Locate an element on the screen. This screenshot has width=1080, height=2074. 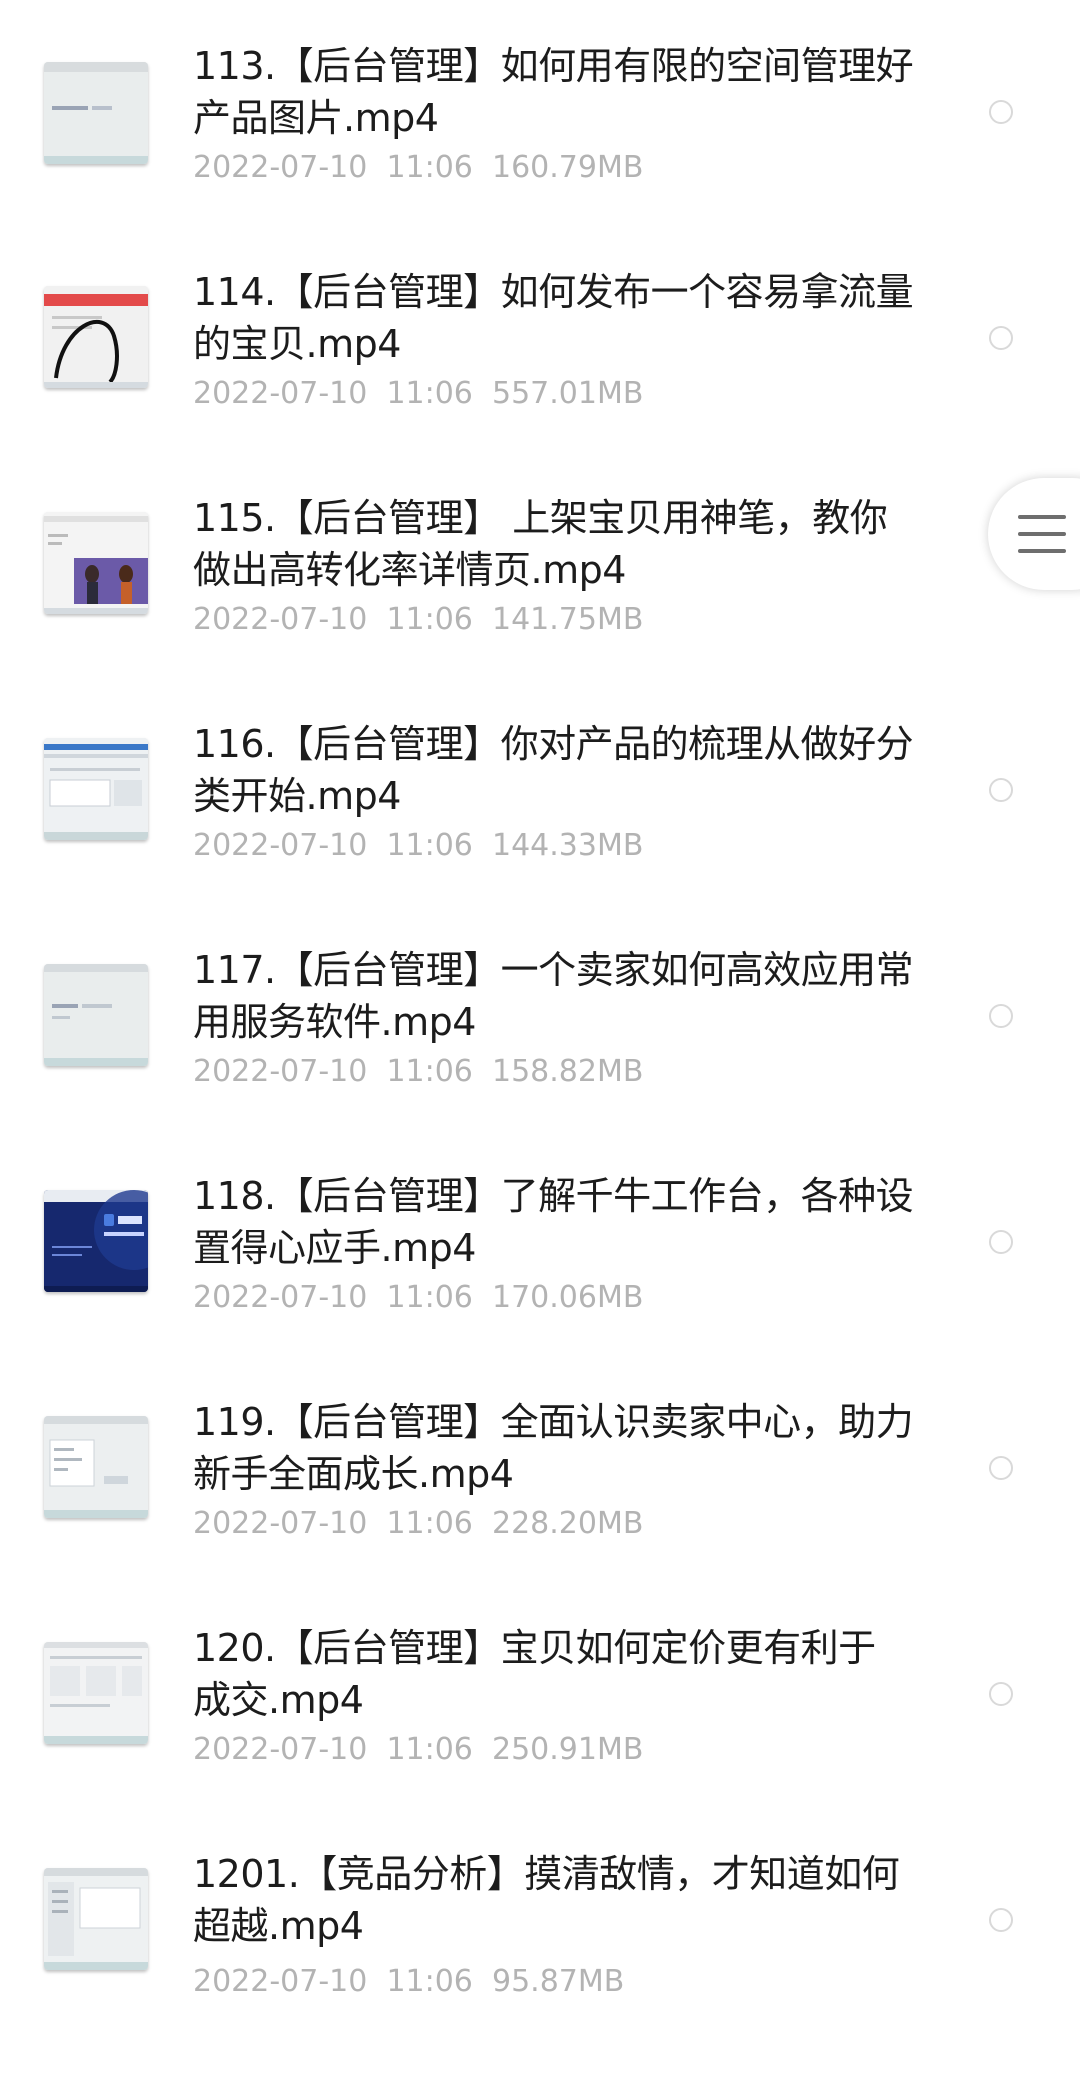
file-size: 95.87MB is located at coordinates (558, 1981).